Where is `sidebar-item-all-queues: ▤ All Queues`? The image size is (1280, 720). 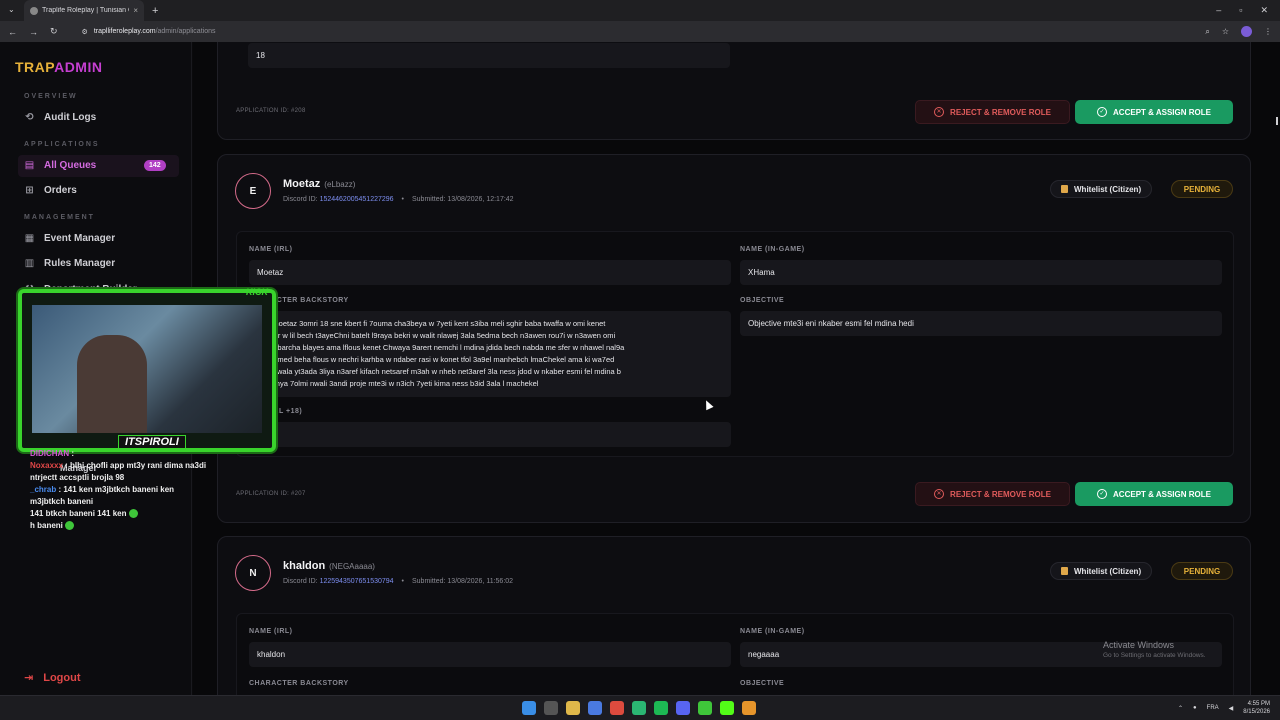 sidebar-item-all-queues: ▤ All Queues is located at coordinates (60, 165).